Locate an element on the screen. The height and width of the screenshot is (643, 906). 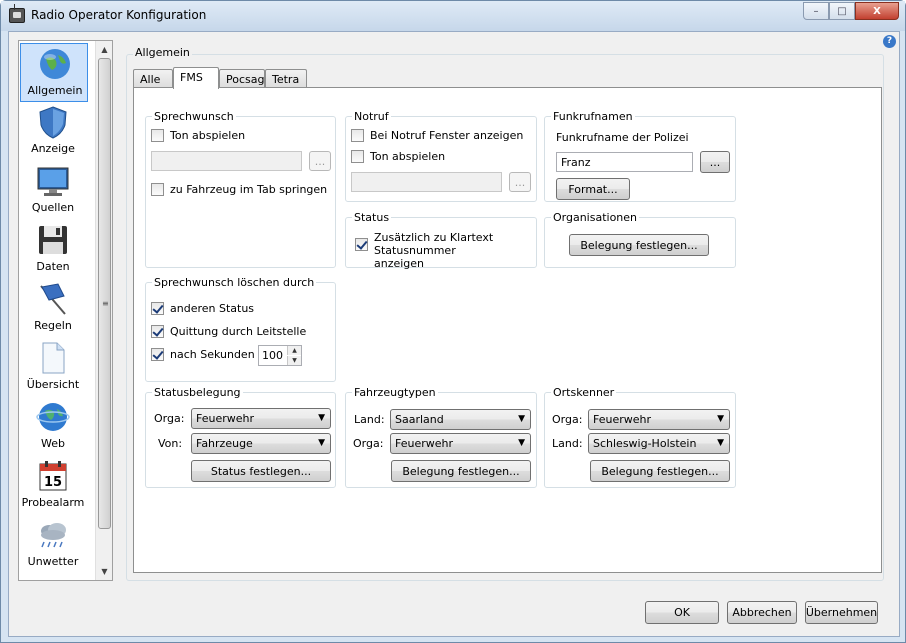
checkbox-label: nach Sekunden is located at coordinates (212, 354).